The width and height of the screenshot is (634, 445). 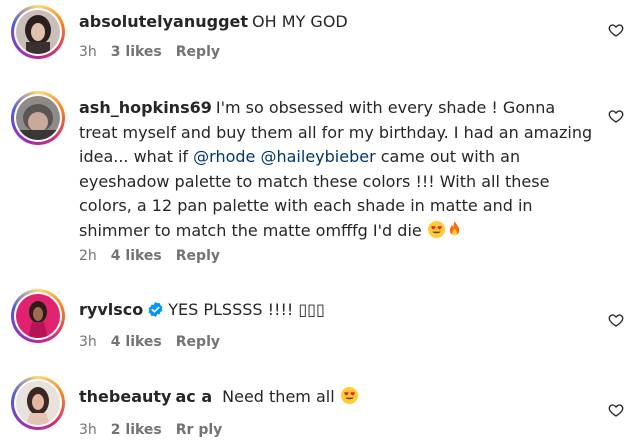 I want to click on comment-text: YES PLSSSS !!!! ▯▯▯, so click(x=246, y=309).